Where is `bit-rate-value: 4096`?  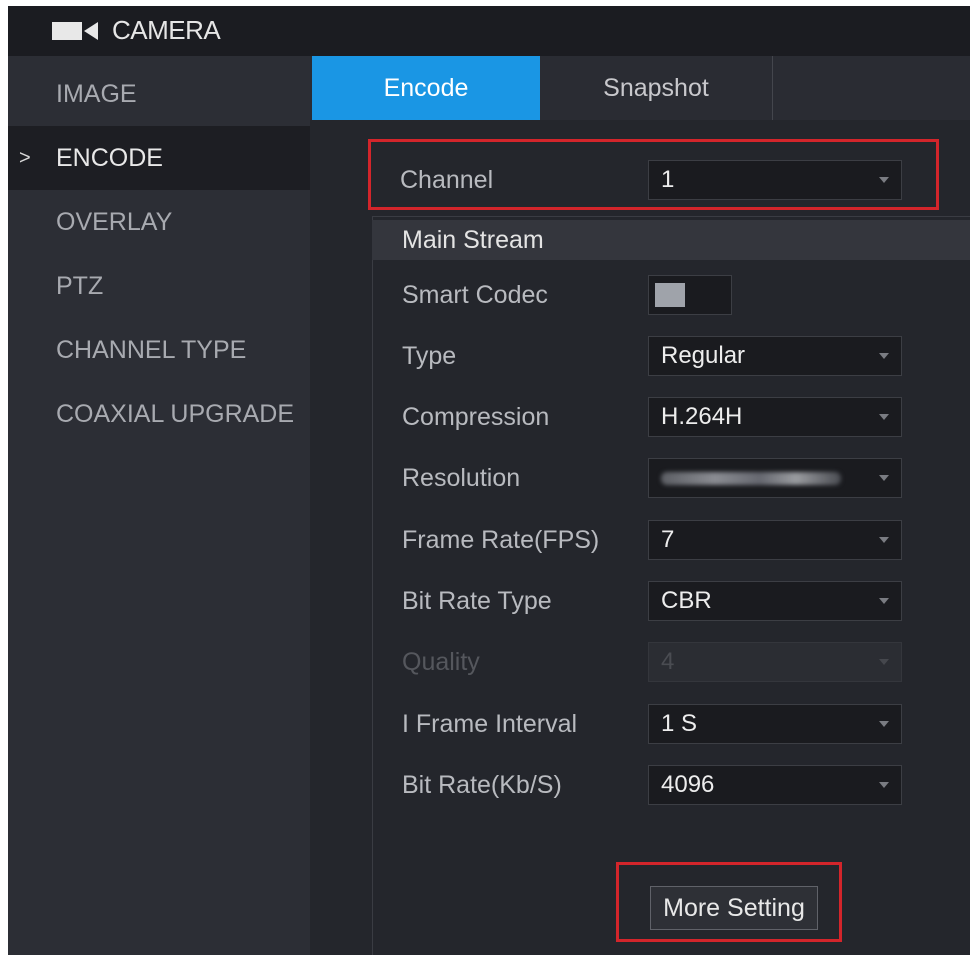 bit-rate-value: 4096 is located at coordinates (688, 784).